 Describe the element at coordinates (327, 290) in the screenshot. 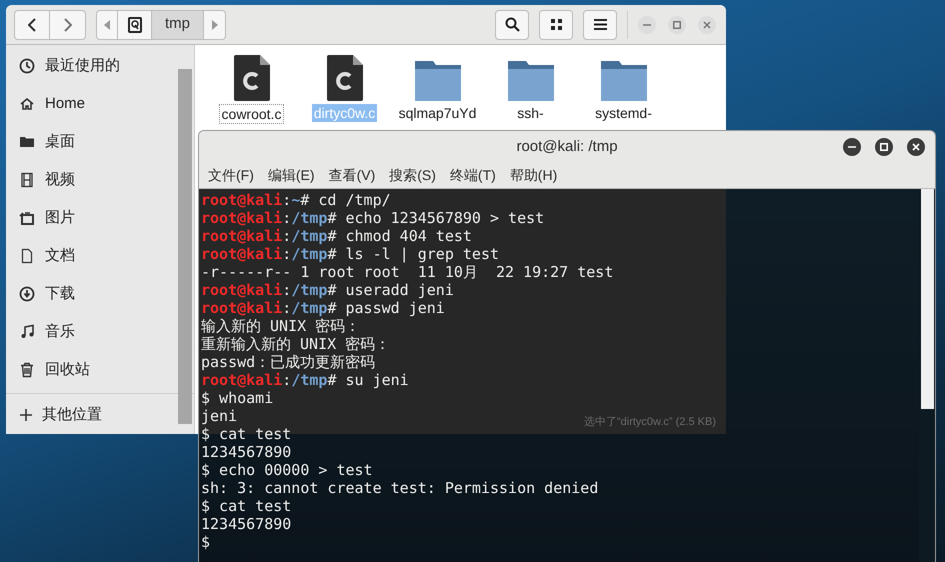

I see `prompt-line: root@kali:/tmp# useradd jeni` at that location.